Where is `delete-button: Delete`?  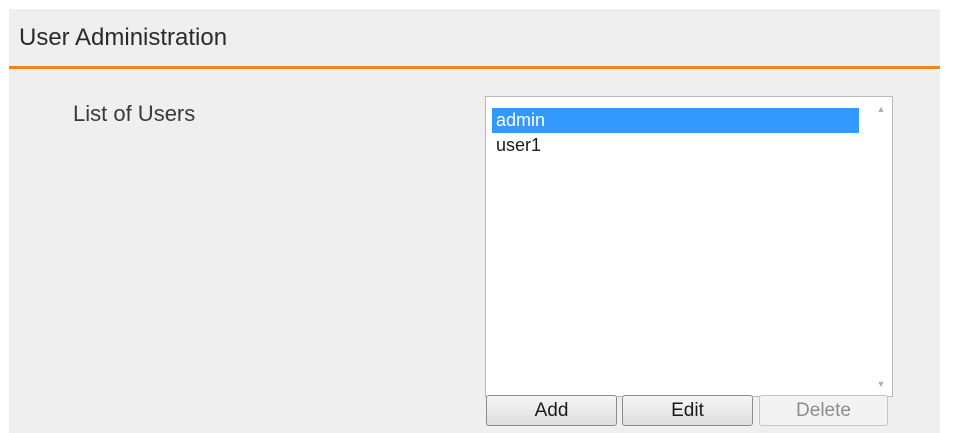 delete-button: Delete is located at coordinates (823, 410).